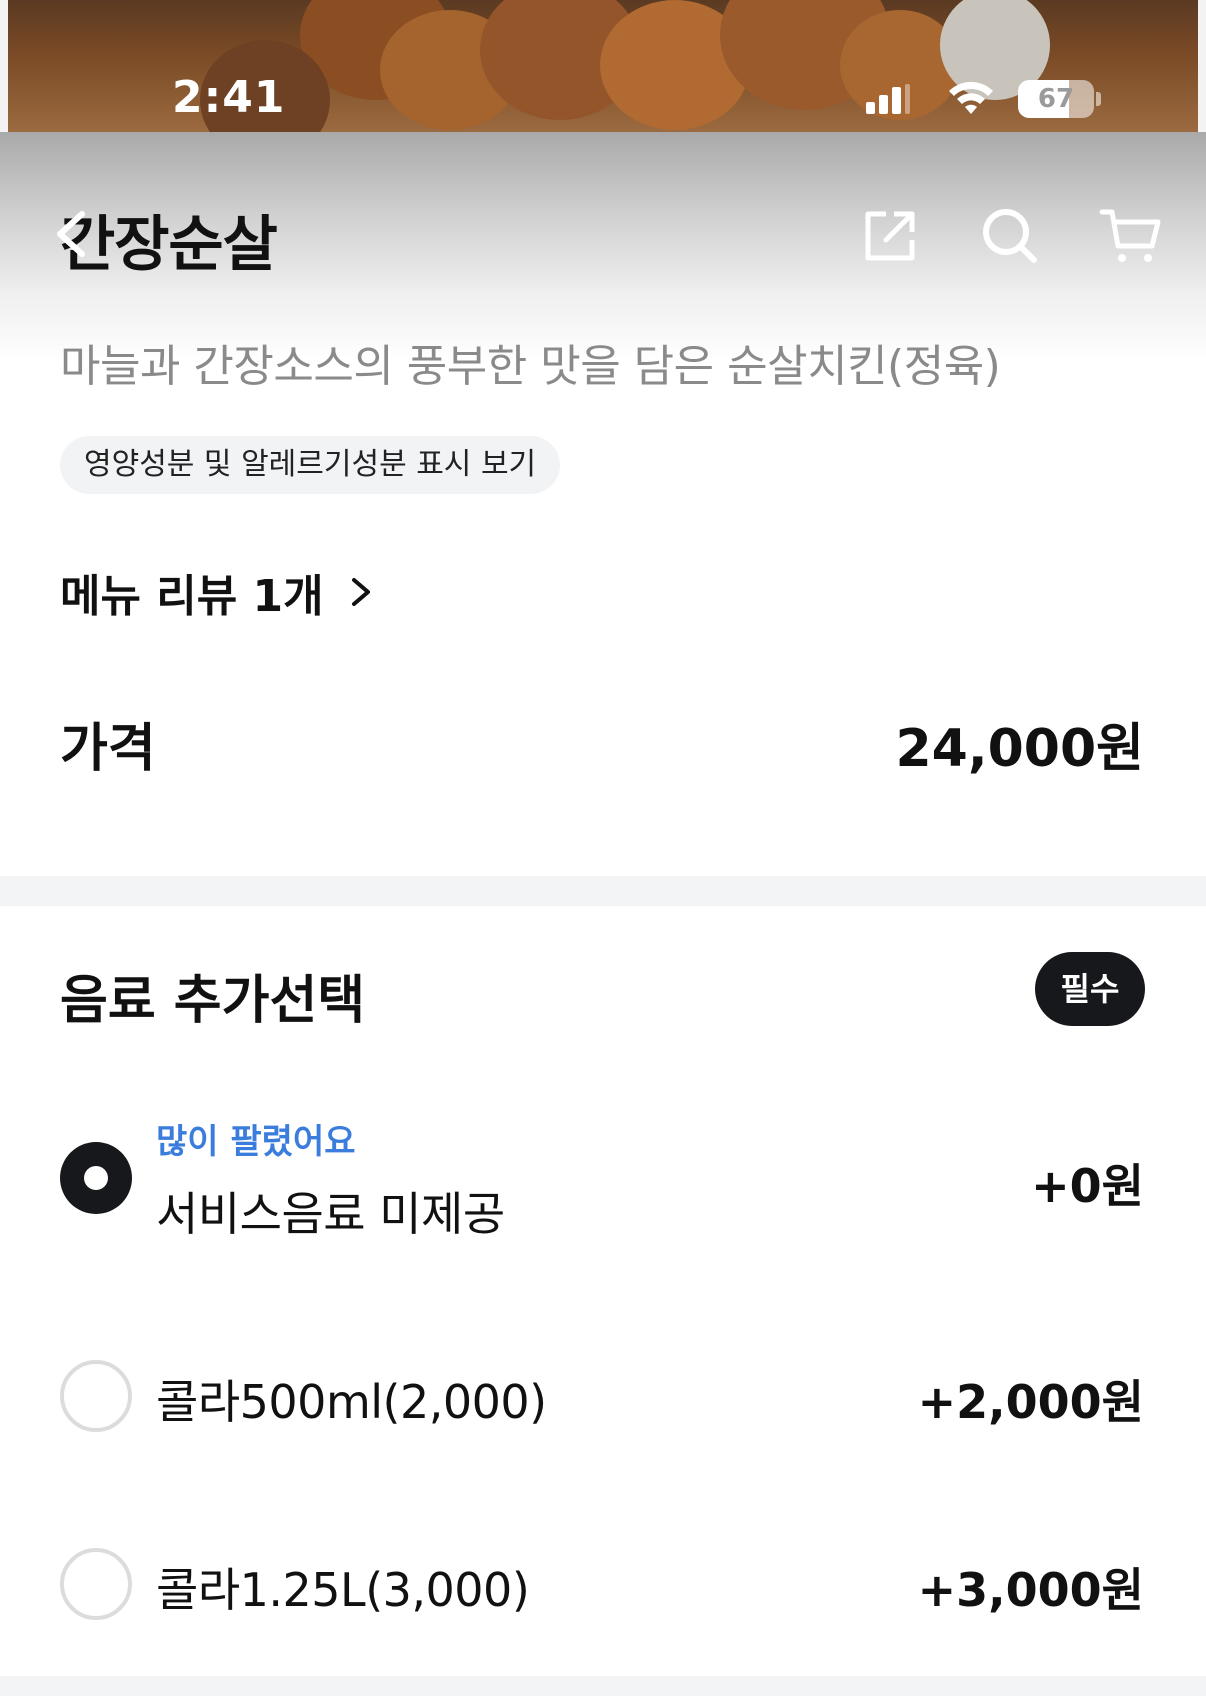 This screenshot has height=1696, width=1206. I want to click on menu-description: 마늘과 간장소스의 풍부한 맛을 담은 순살치킨(정육), so click(530, 366).